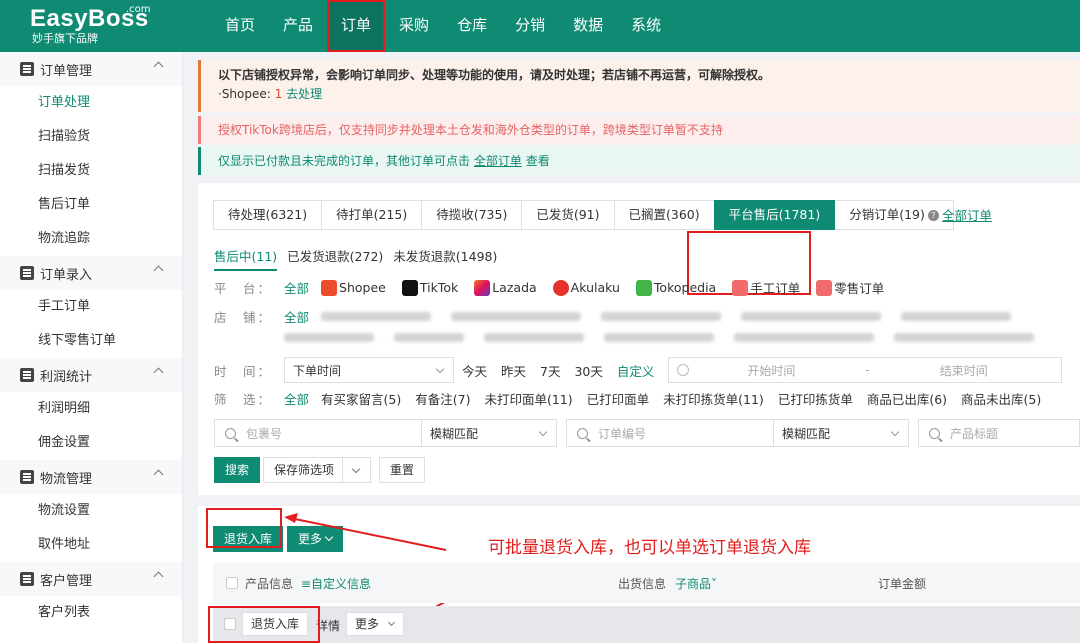 The width and height of the screenshot is (1080, 643). Describe the element at coordinates (91, 545) in the screenshot. I see `sidebar-item-pickup-address: 取件地址` at that location.